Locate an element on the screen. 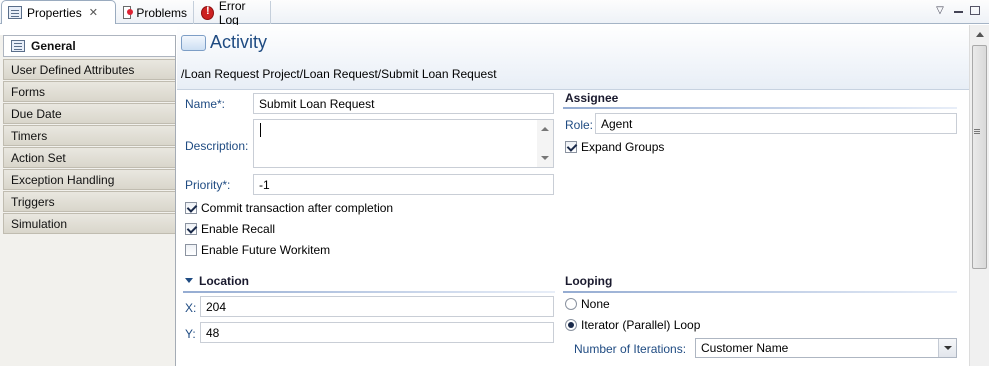 The width and height of the screenshot is (989, 366). error-log-icon is located at coordinates (207, 12).